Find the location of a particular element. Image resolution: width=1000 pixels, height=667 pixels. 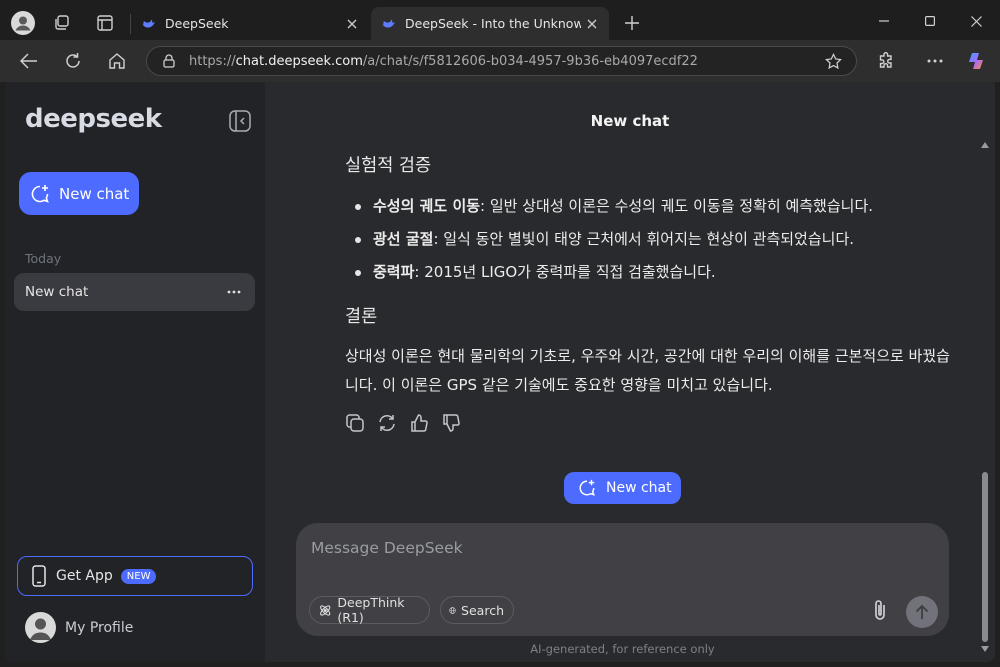

refresh-icon is located at coordinates (73, 61).